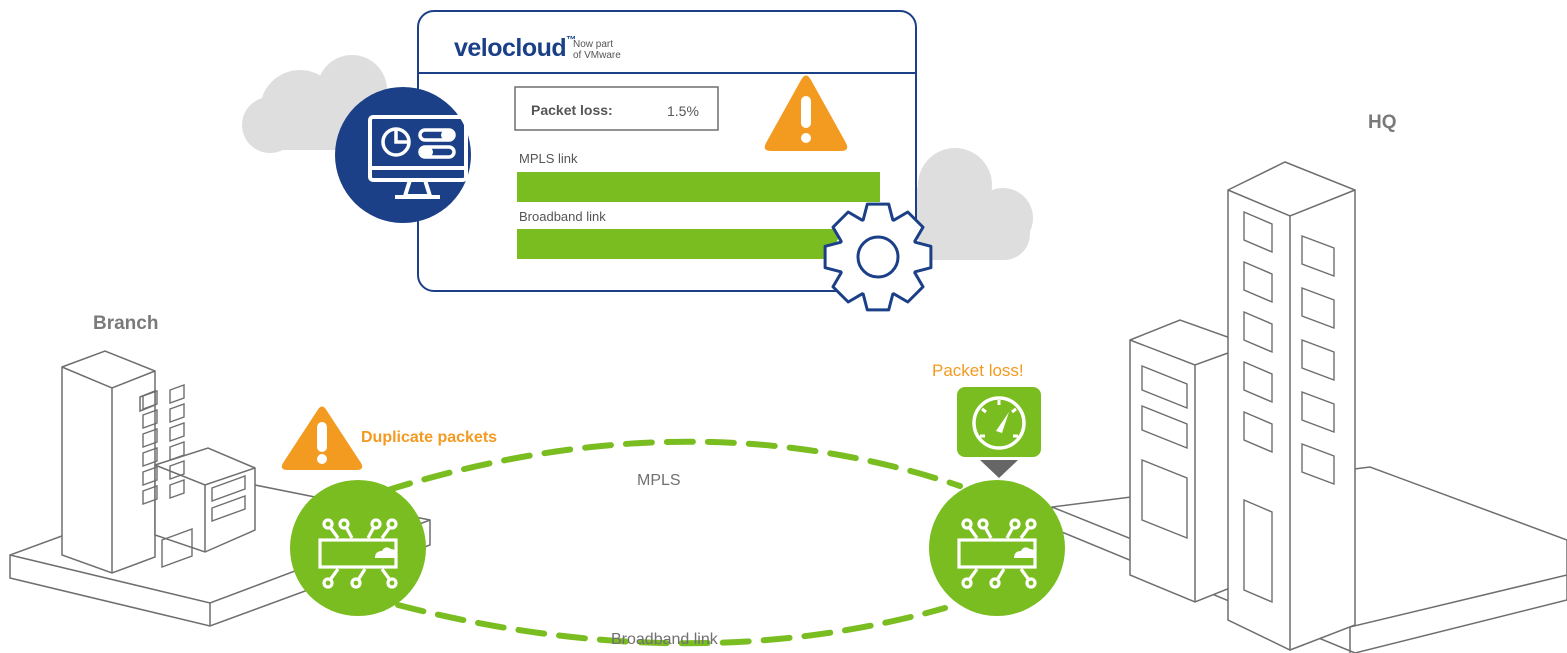 The width and height of the screenshot is (1567, 653). Describe the element at coordinates (999, 469) in the screenshot. I see `chevron-down-icon` at that location.